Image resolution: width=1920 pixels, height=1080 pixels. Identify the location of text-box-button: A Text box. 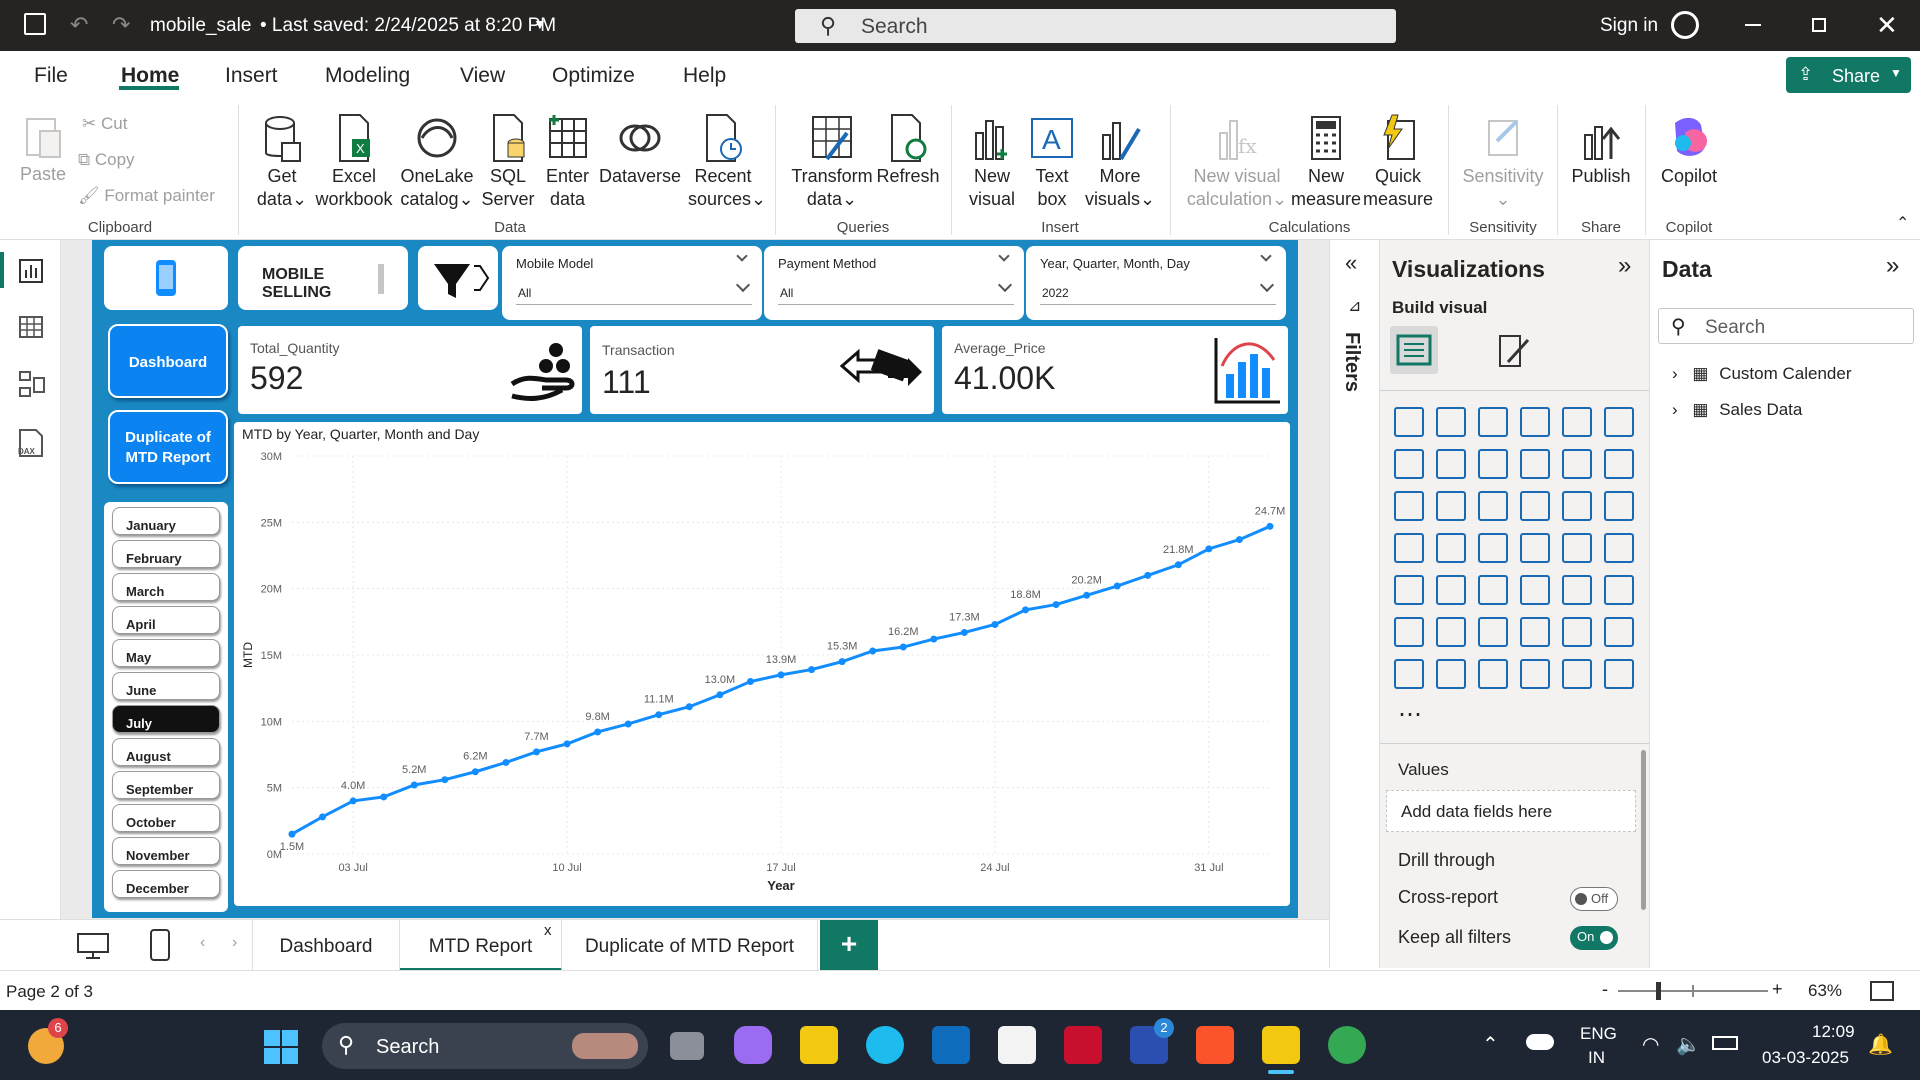
(1052, 162).